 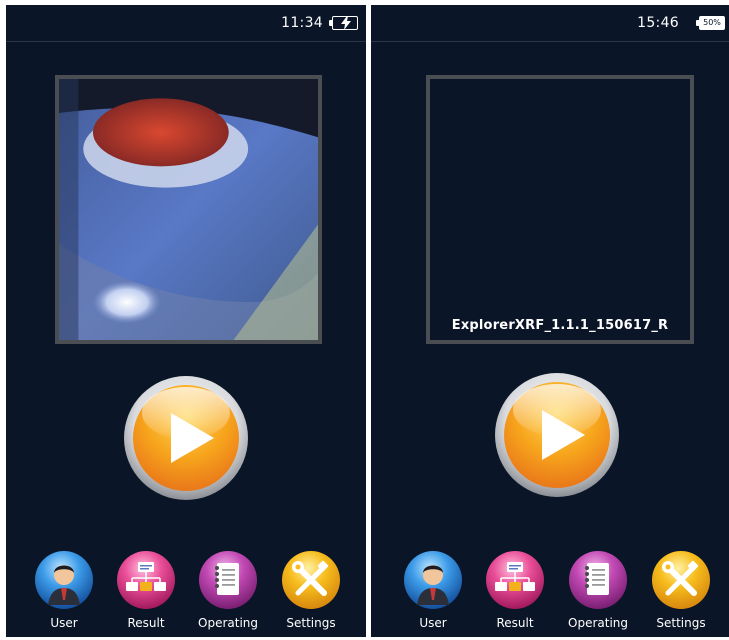 I want to click on version-label: ExplorerXRF_1.1.1_150617_R, so click(x=560, y=325).